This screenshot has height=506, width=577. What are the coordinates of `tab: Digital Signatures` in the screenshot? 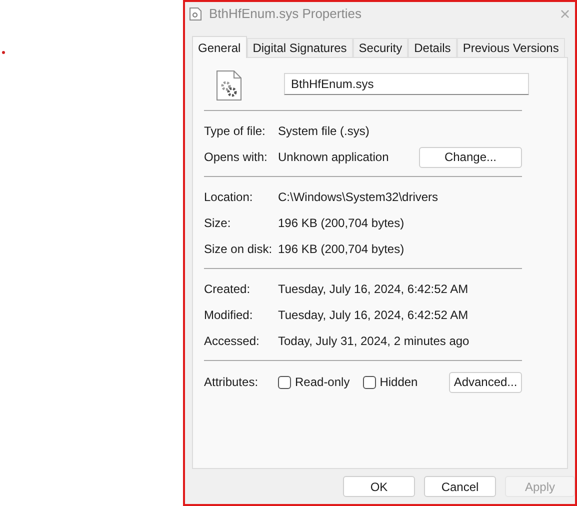 It's located at (299, 47).